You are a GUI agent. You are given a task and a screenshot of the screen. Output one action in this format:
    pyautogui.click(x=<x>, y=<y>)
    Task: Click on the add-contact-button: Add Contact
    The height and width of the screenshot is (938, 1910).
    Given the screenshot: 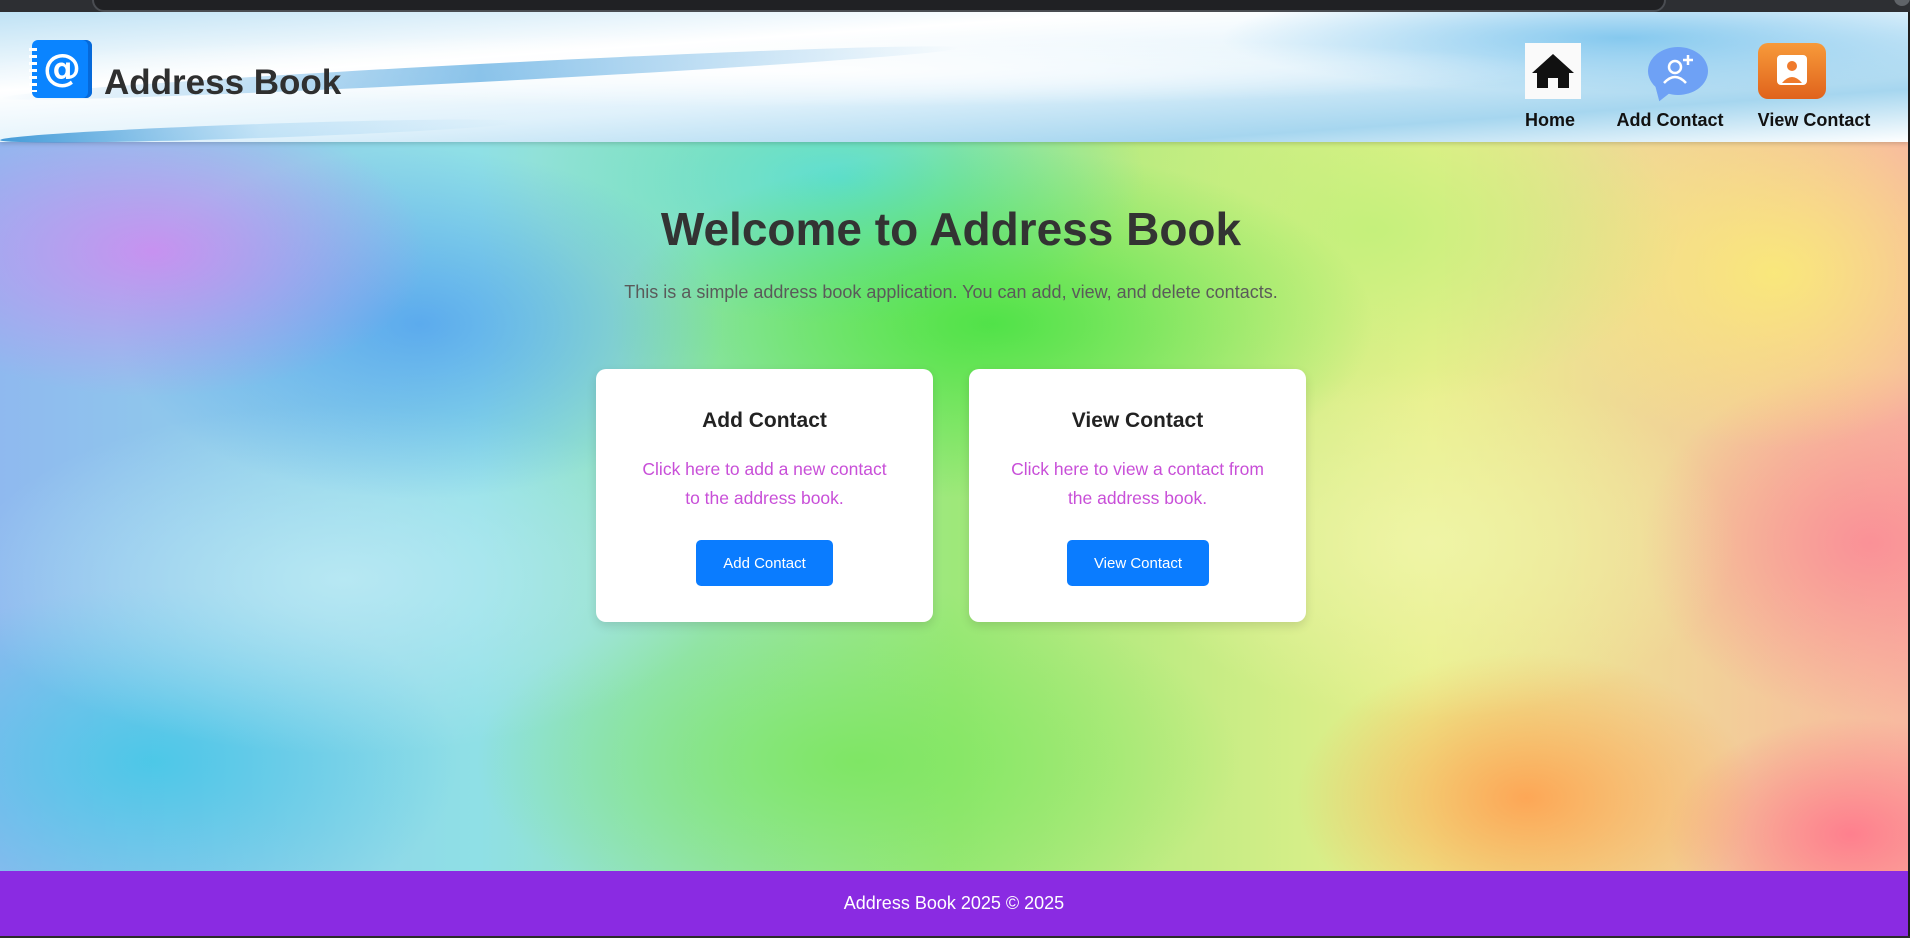 What is the action you would take?
    pyautogui.click(x=764, y=563)
    